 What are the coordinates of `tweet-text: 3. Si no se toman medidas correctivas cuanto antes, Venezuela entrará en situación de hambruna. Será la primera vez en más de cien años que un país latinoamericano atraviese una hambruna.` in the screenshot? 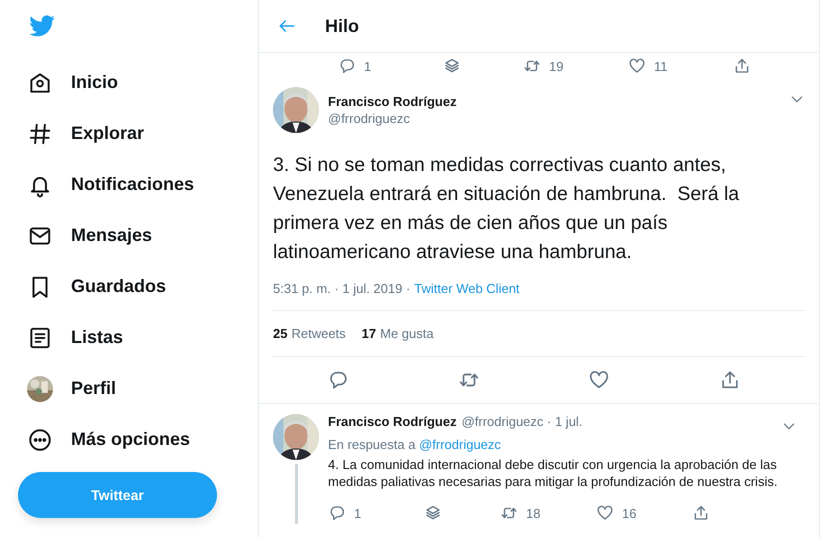 It's located at (506, 209).